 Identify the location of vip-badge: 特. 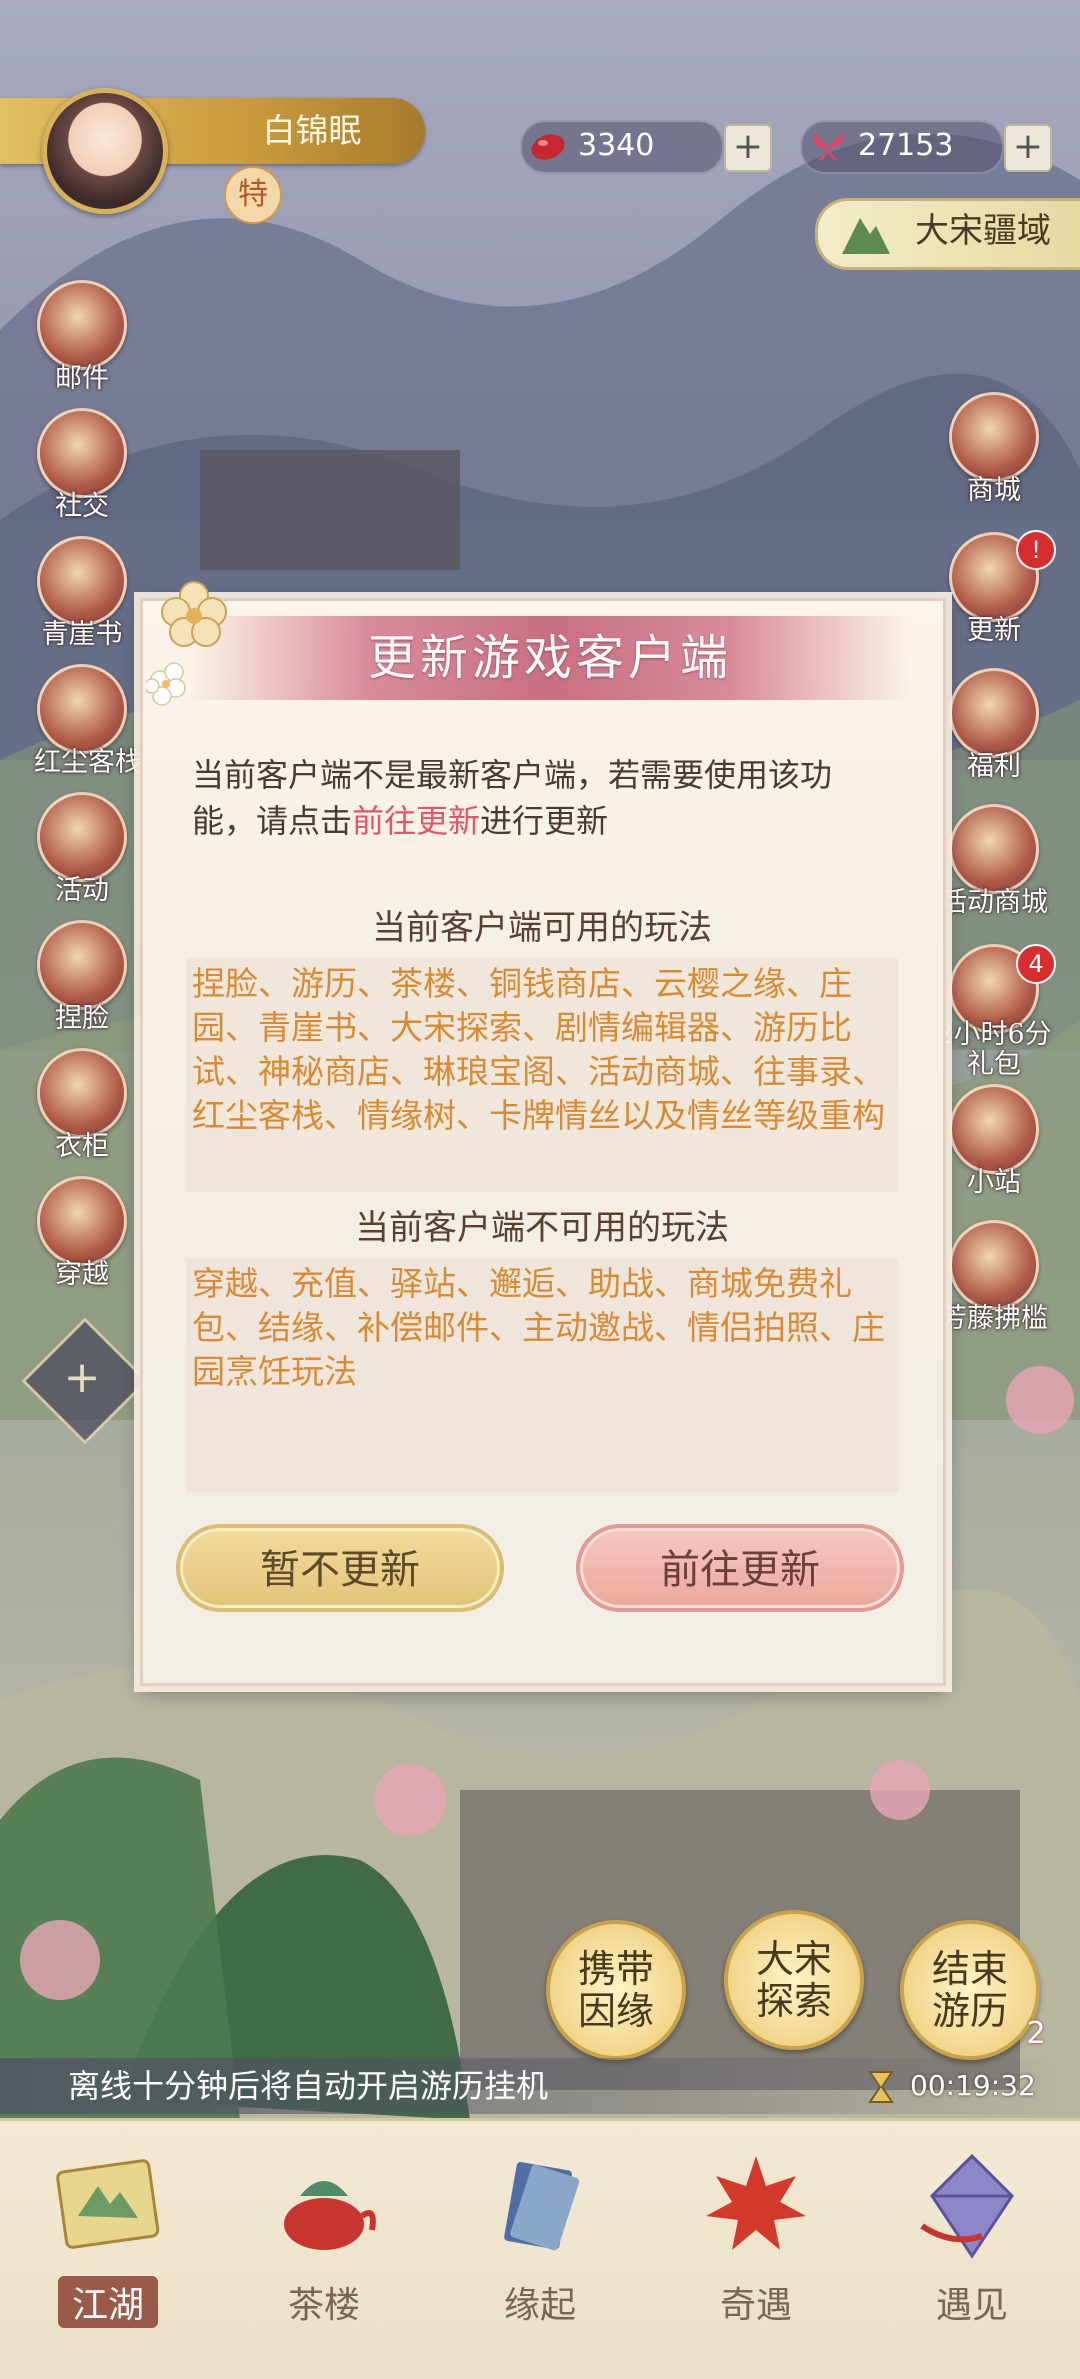
(253, 195).